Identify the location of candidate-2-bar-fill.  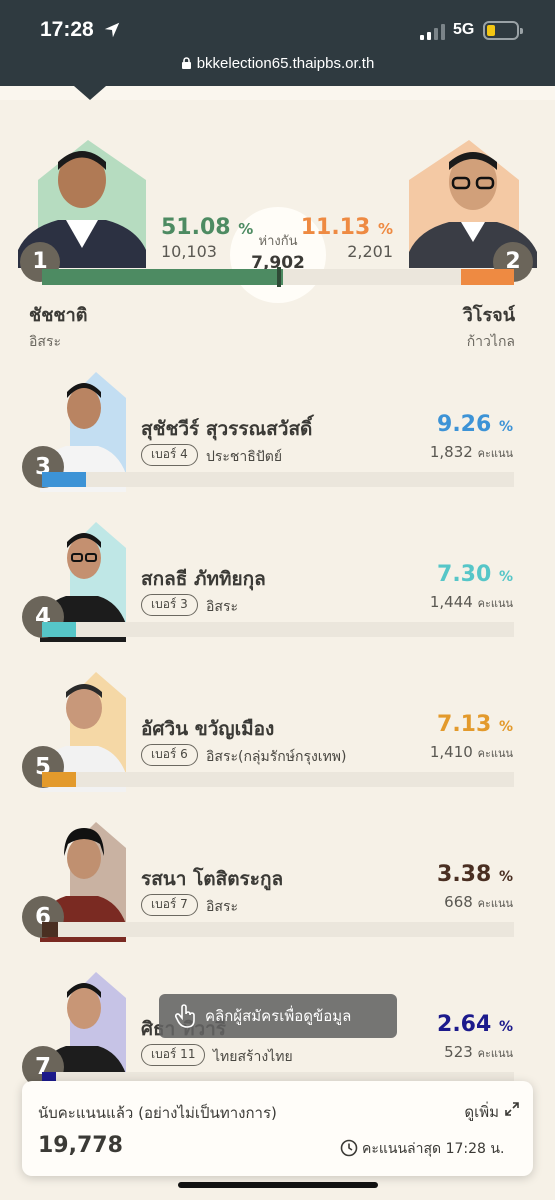
(487, 277).